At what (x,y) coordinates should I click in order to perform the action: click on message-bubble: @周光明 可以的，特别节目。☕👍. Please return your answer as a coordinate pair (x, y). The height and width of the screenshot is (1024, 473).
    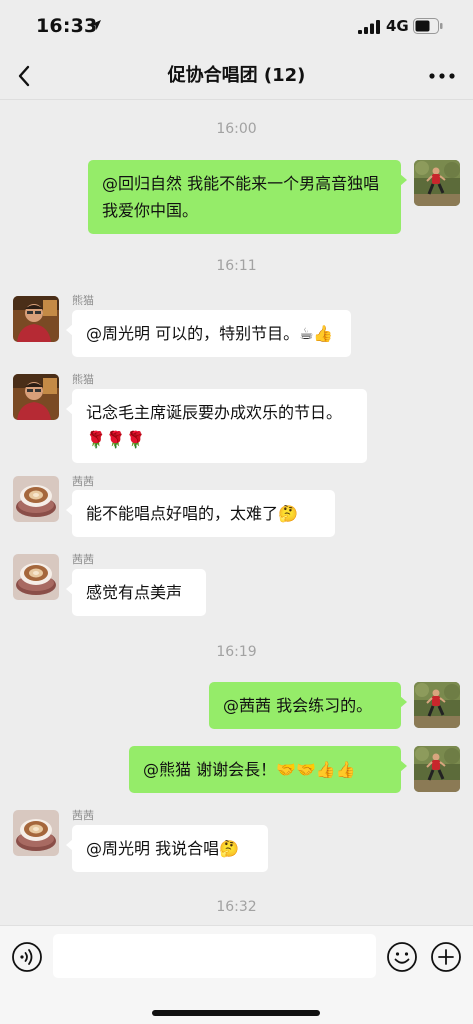
    Looking at the image, I should click on (208, 333).